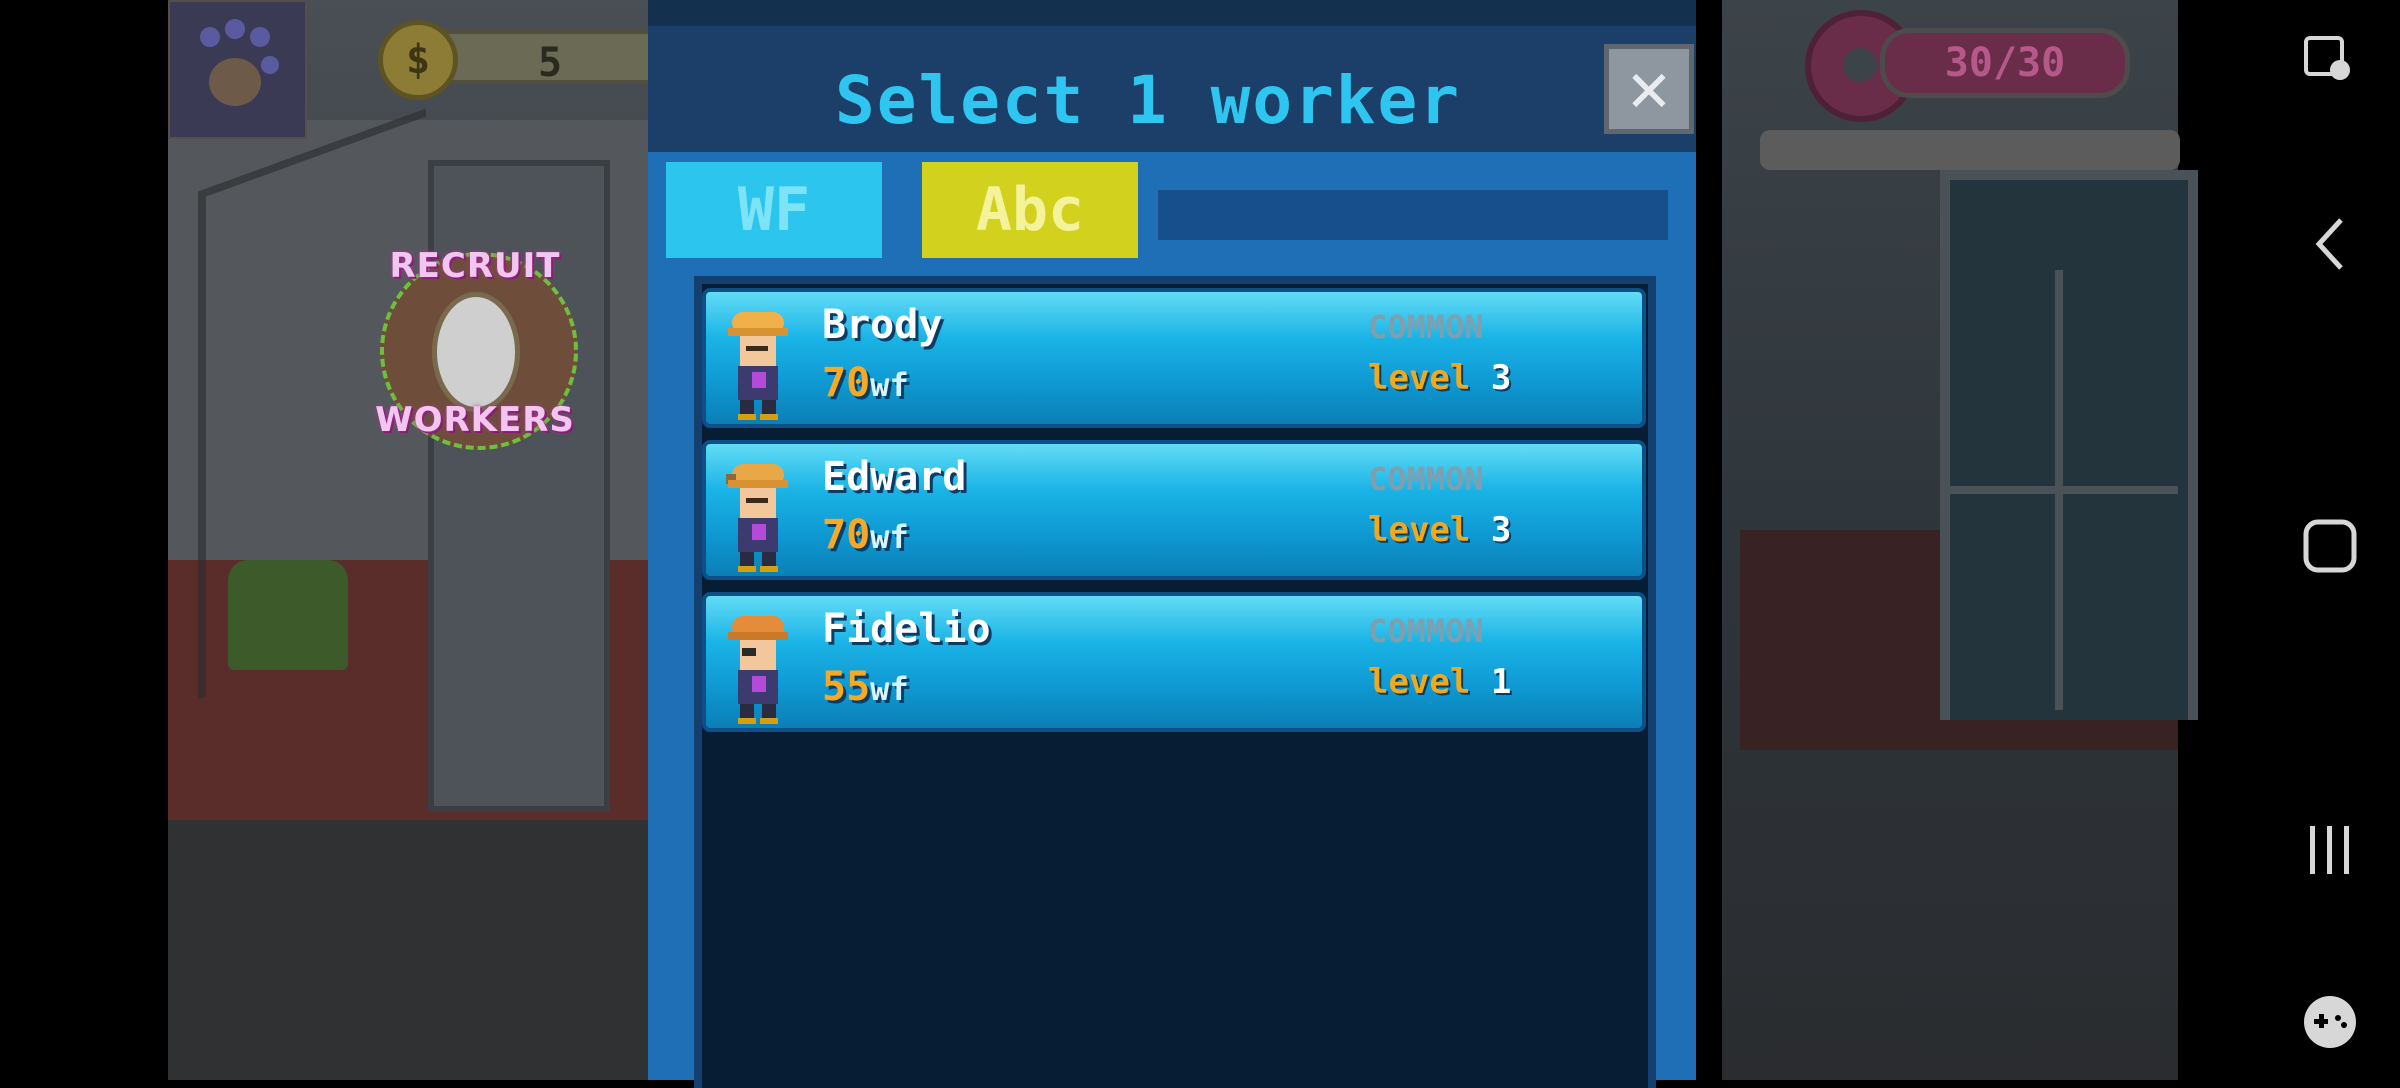  Describe the element at coordinates (846, 687) in the screenshot. I see `wf-value: 55` at that location.